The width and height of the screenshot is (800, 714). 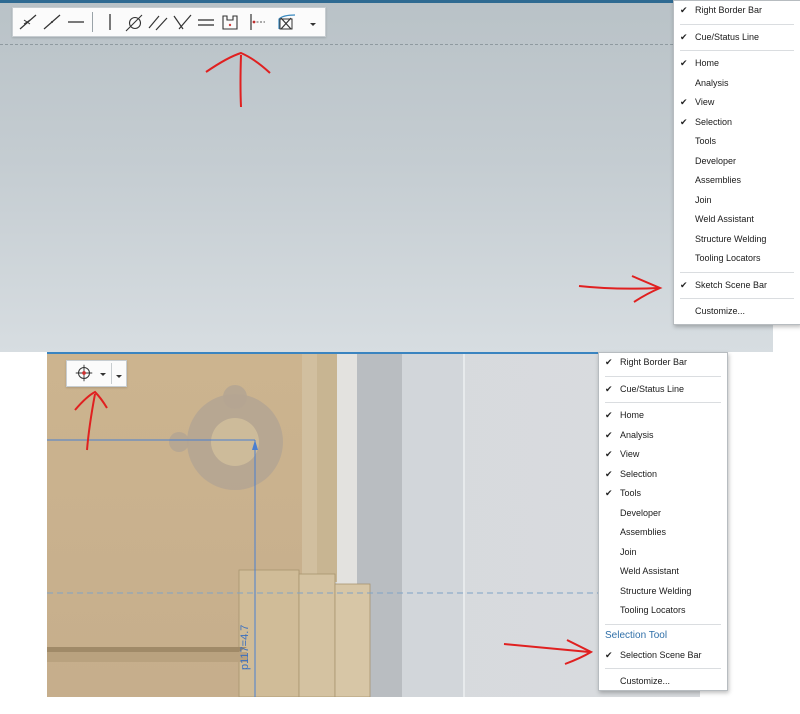 I want to click on midpoint-box-icon, so click(x=230, y=22).